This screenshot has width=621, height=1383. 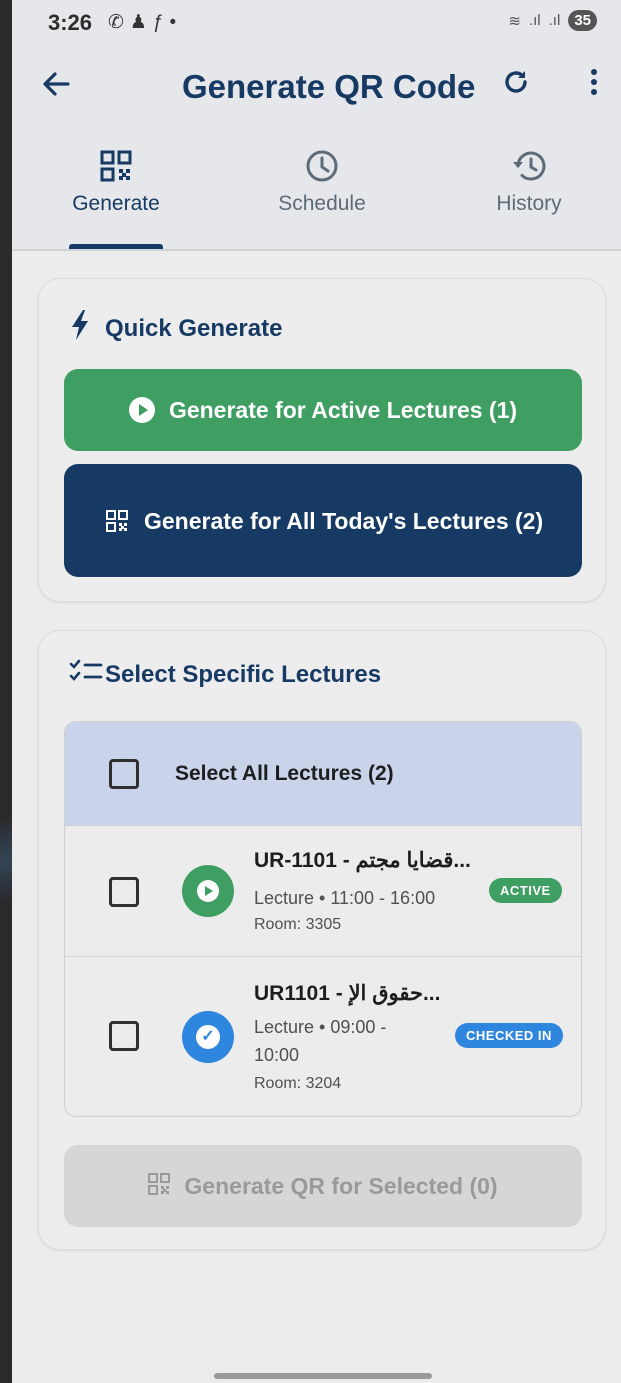 What do you see at coordinates (594, 88) in the screenshot?
I see `more-options-icon` at bounding box center [594, 88].